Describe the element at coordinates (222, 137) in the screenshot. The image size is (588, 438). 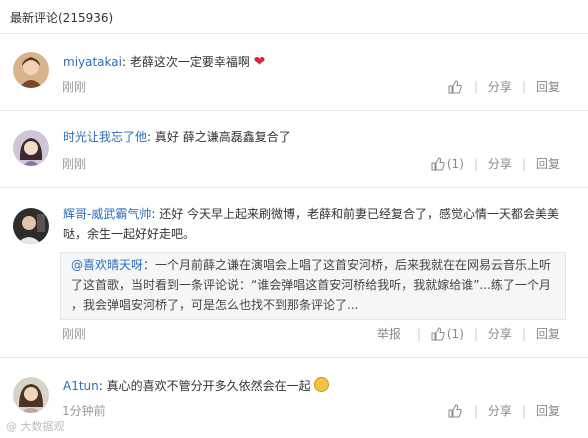
I see `comment-text: 真好 薛之谦高磊鑫复合了` at that location.